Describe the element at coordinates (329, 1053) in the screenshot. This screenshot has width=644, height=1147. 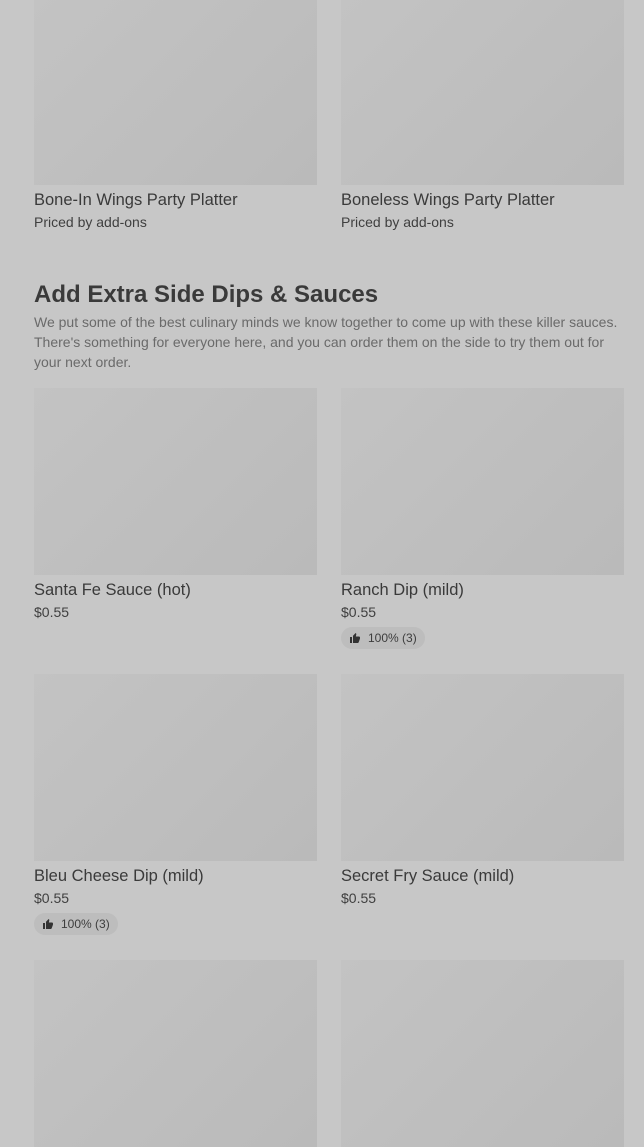
I see `menu-items-grid` at that location.